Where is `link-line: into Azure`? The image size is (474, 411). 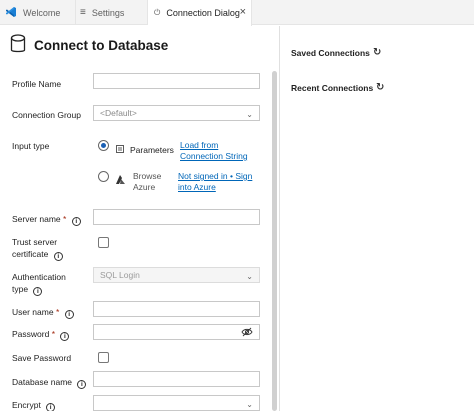 link-line: into Azure is located at coordinates (197, 187).